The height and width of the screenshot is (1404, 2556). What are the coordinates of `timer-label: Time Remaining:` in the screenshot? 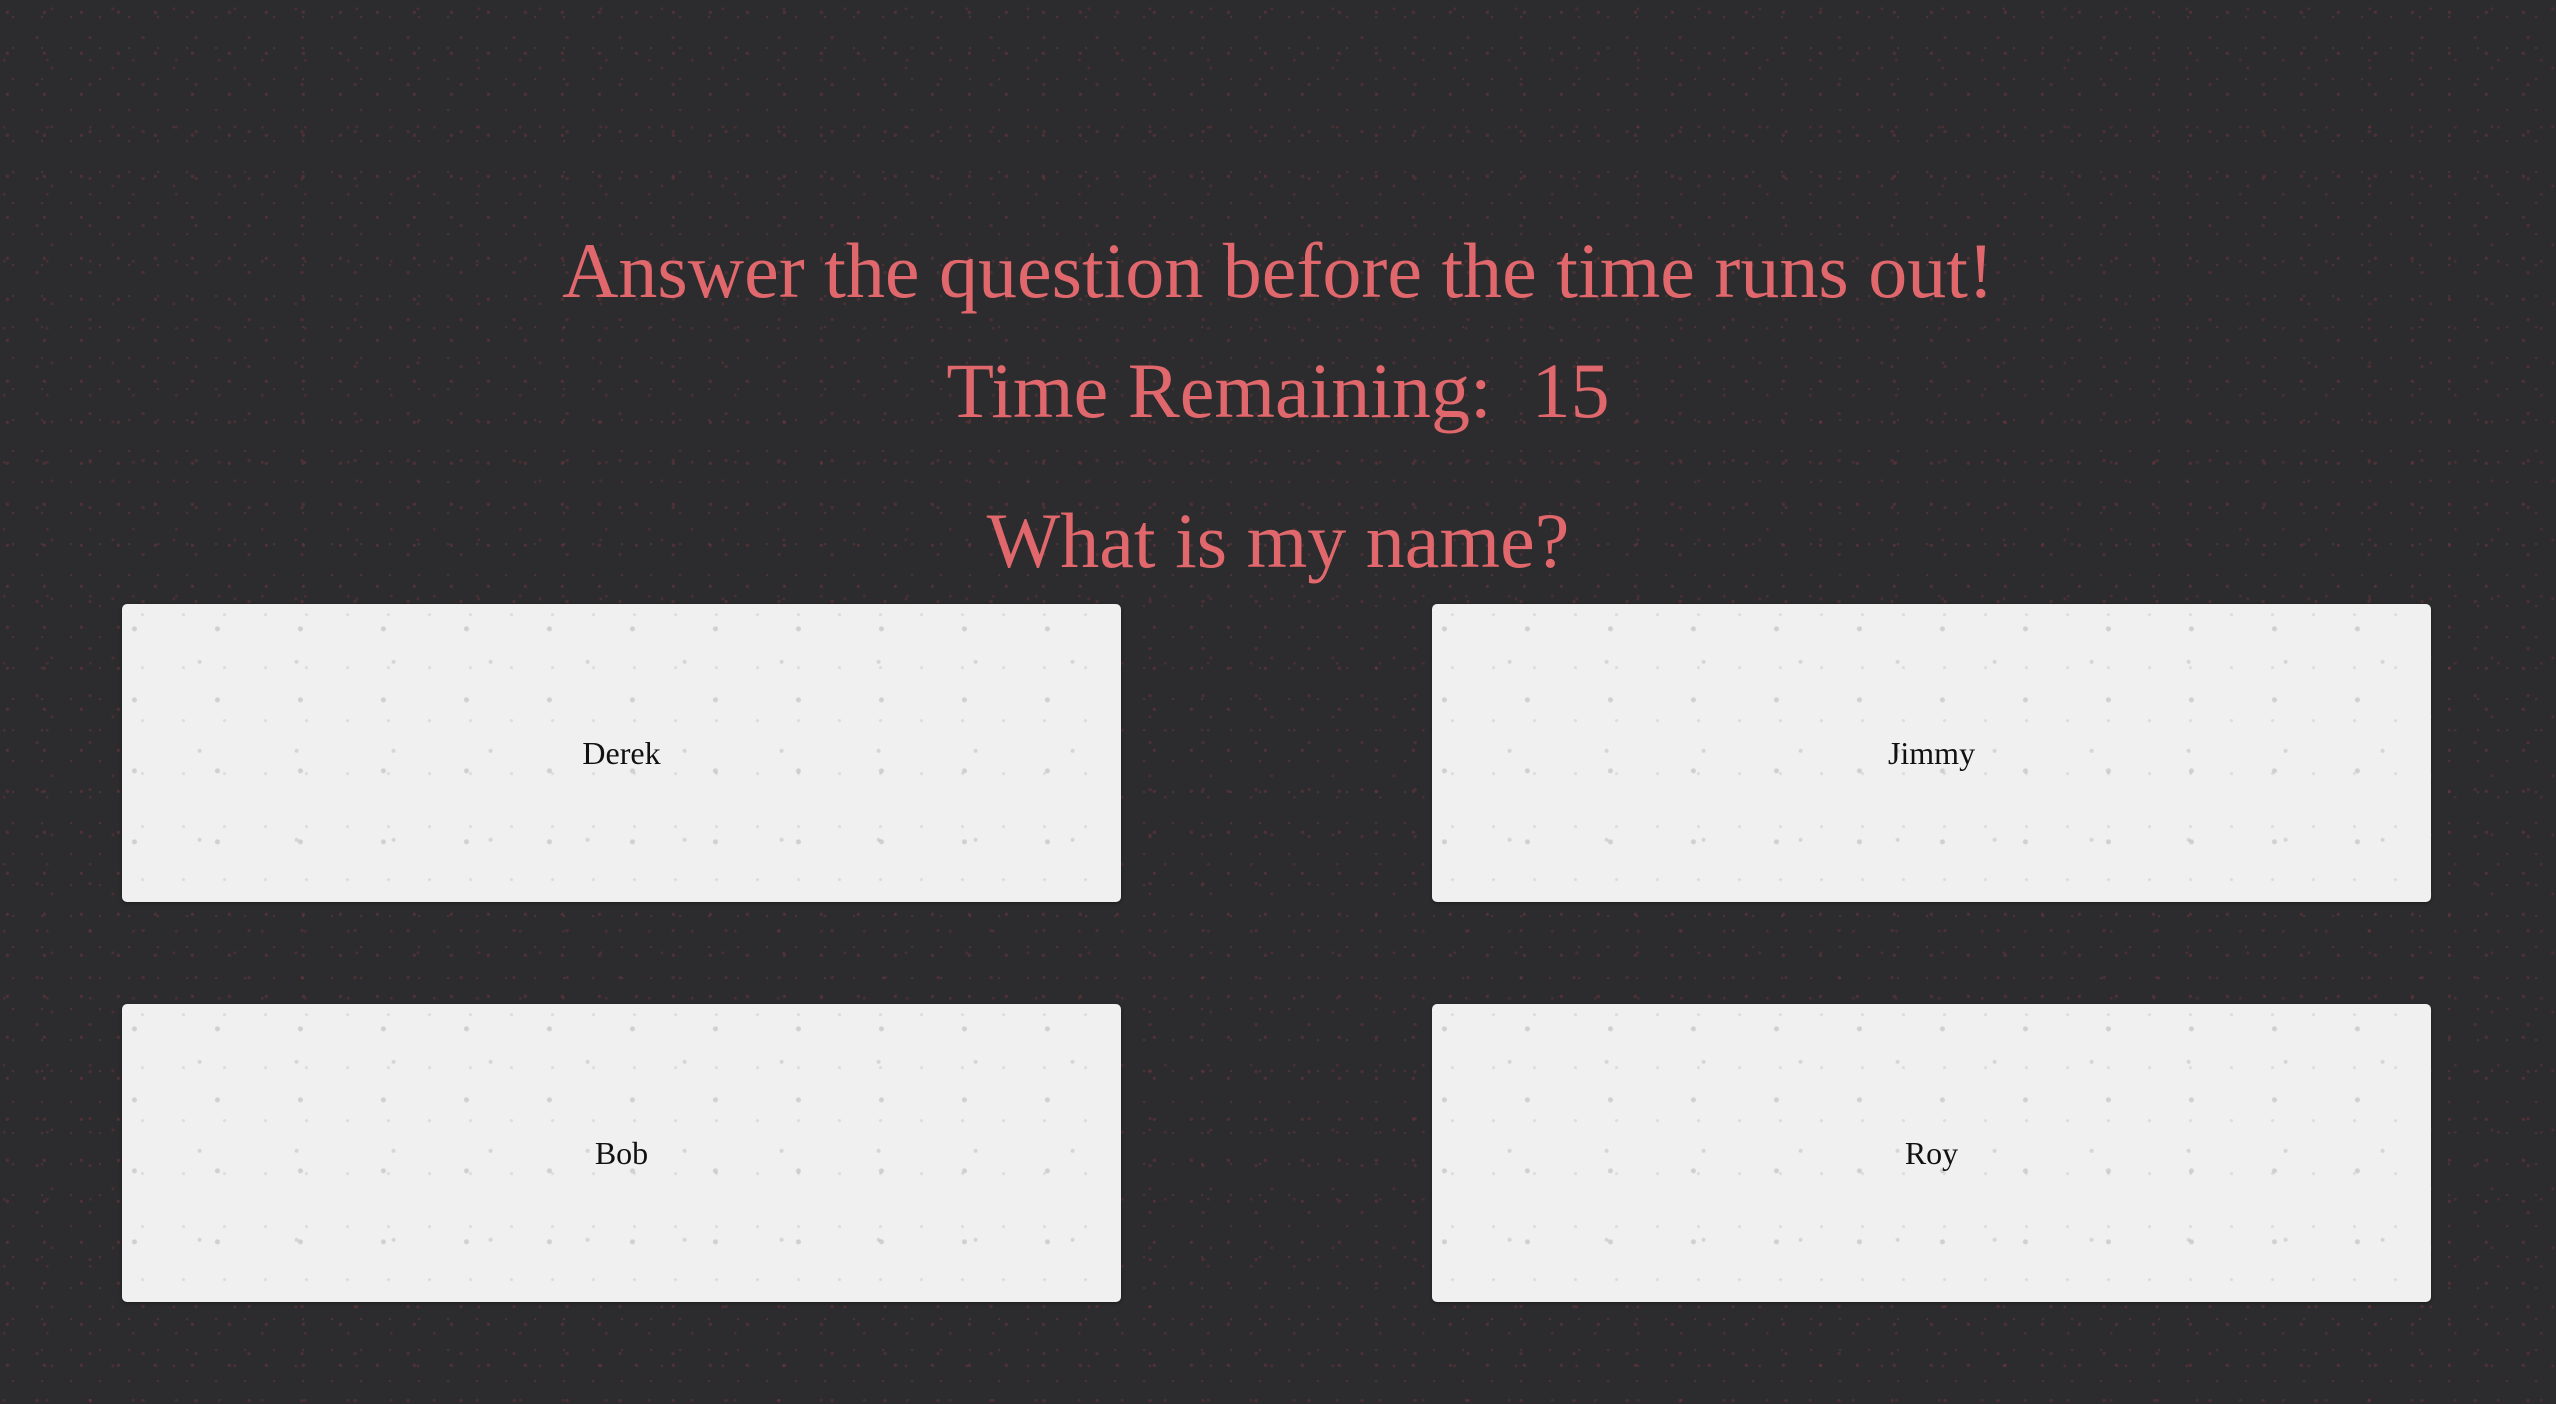 It's located at (1219, 390).